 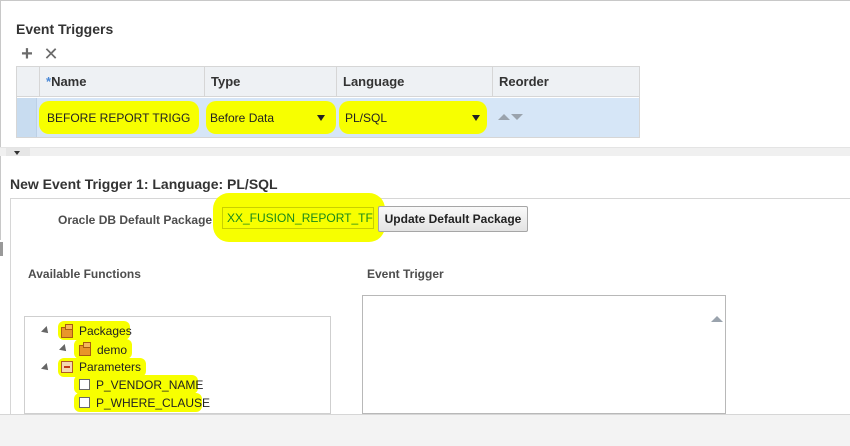 What do you see at coordinates (110, 367) in the screenshot?
I see `tree-node-parameters: Parameters` at bounding box center [110, 367].